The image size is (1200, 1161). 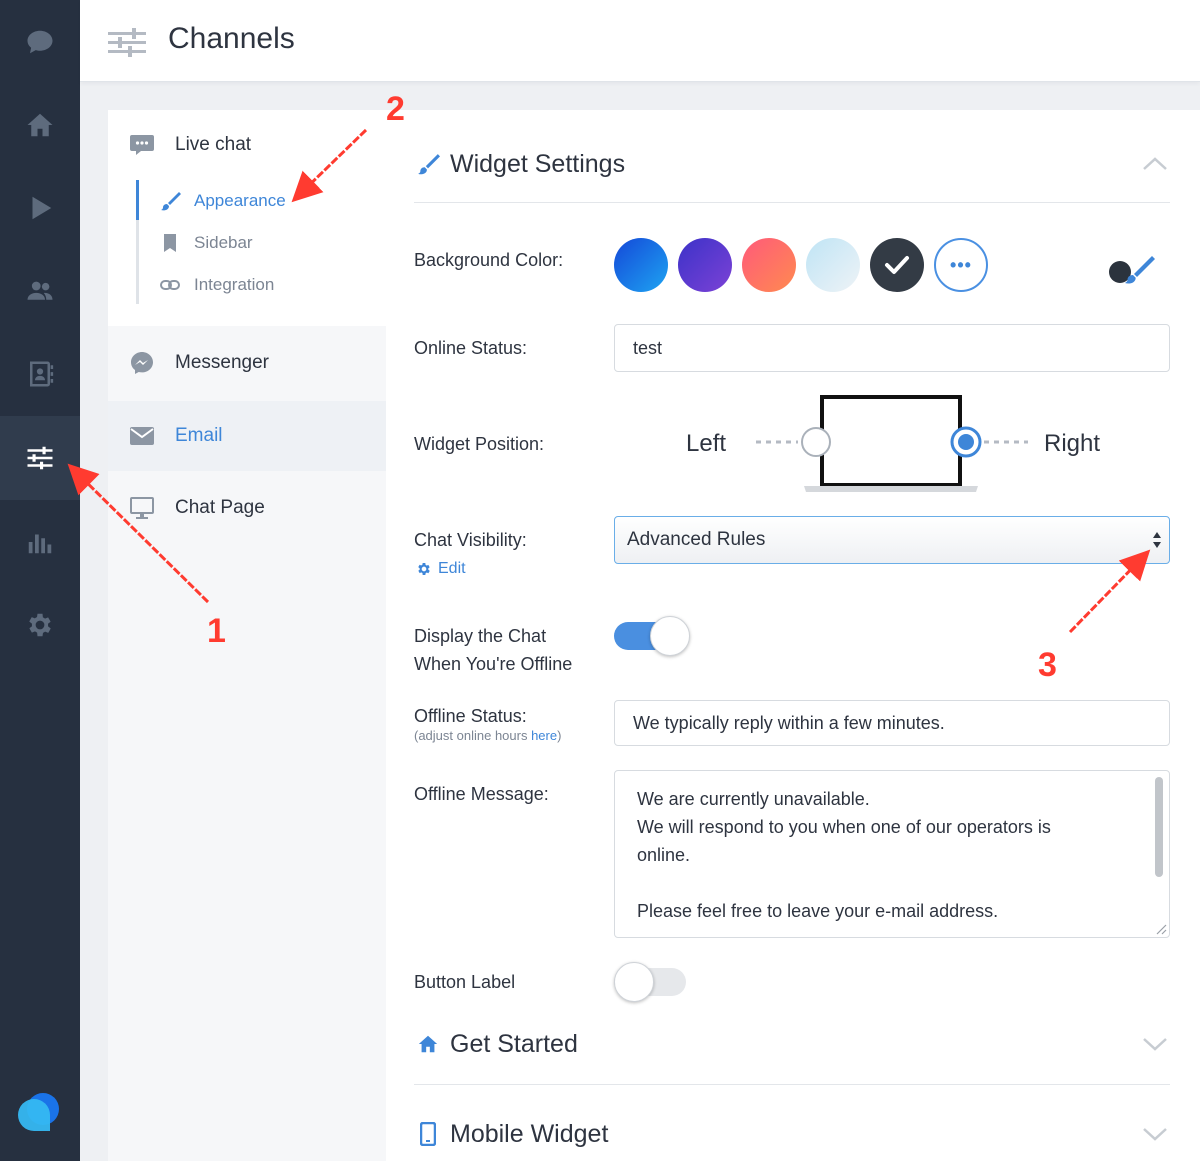 What do you see at coordinates (395, 109) in the screenshot?
I see `annotation-number-2: 2` at bounding box center [395, 109].